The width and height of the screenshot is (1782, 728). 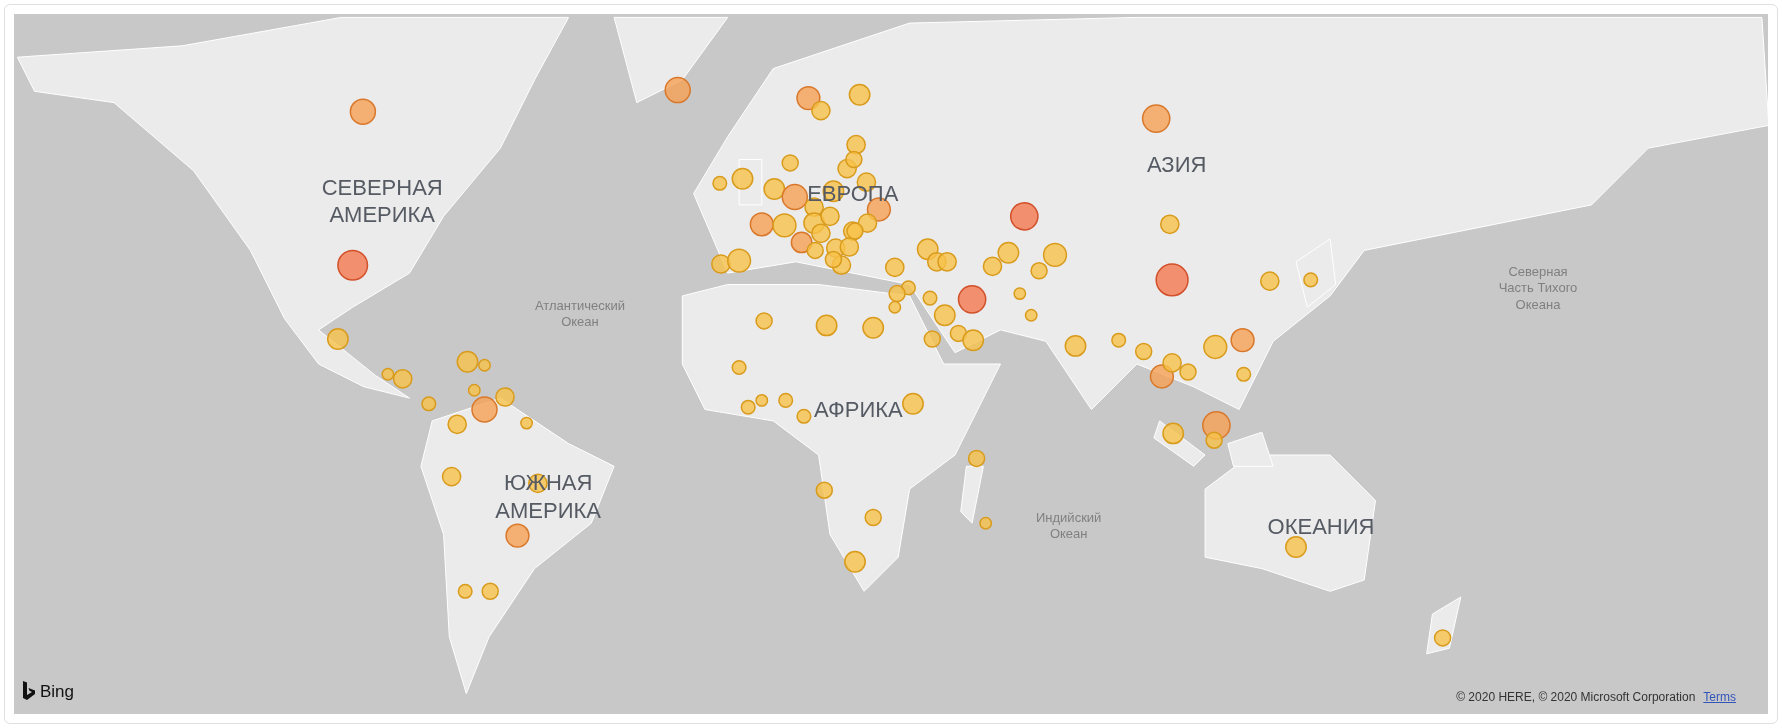 What do you see at coordinates (1576, 697) in the screenshot?
I see `copyright-text: © 2020 HERE, © 2020 Microsoft Corporation` at bounding box center [1576, 697].